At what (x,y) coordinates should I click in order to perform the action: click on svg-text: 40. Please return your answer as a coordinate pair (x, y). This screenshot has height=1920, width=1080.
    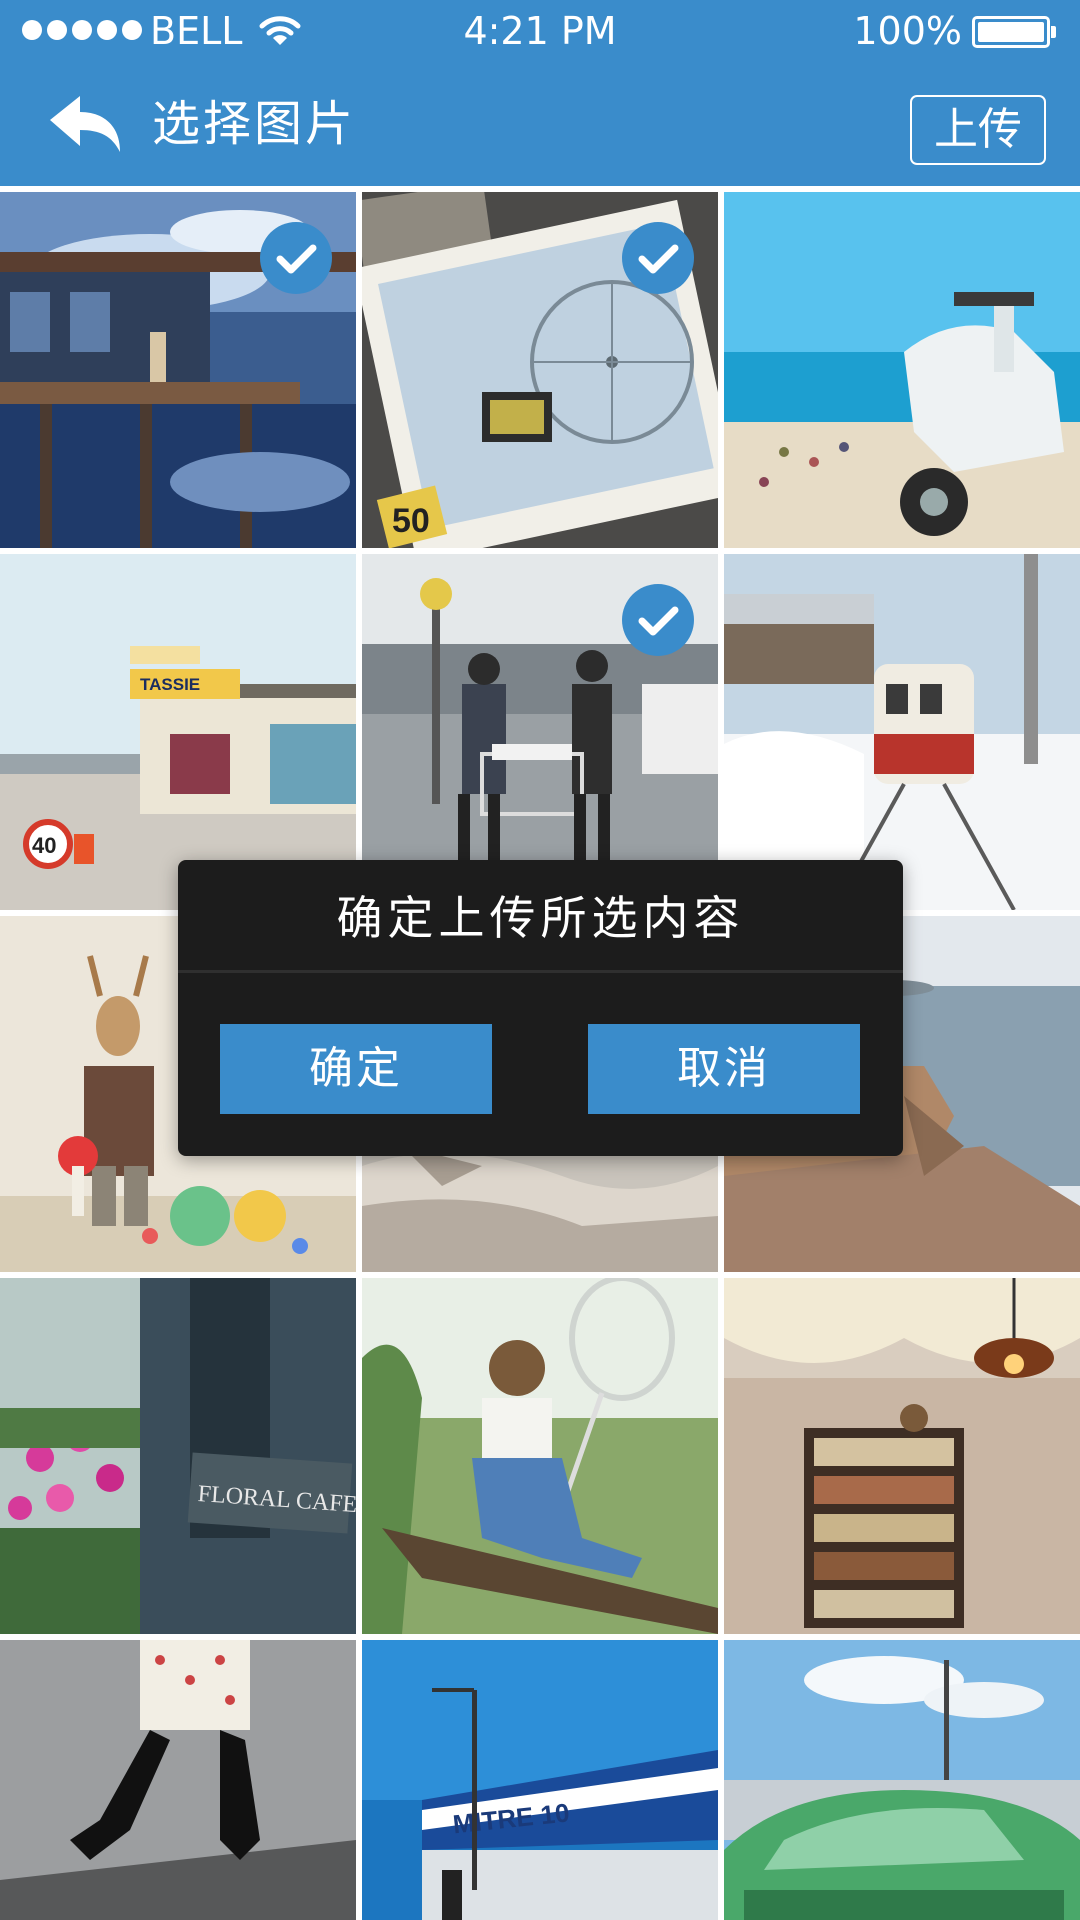
    Looking at the image, I should click on (44, 845).